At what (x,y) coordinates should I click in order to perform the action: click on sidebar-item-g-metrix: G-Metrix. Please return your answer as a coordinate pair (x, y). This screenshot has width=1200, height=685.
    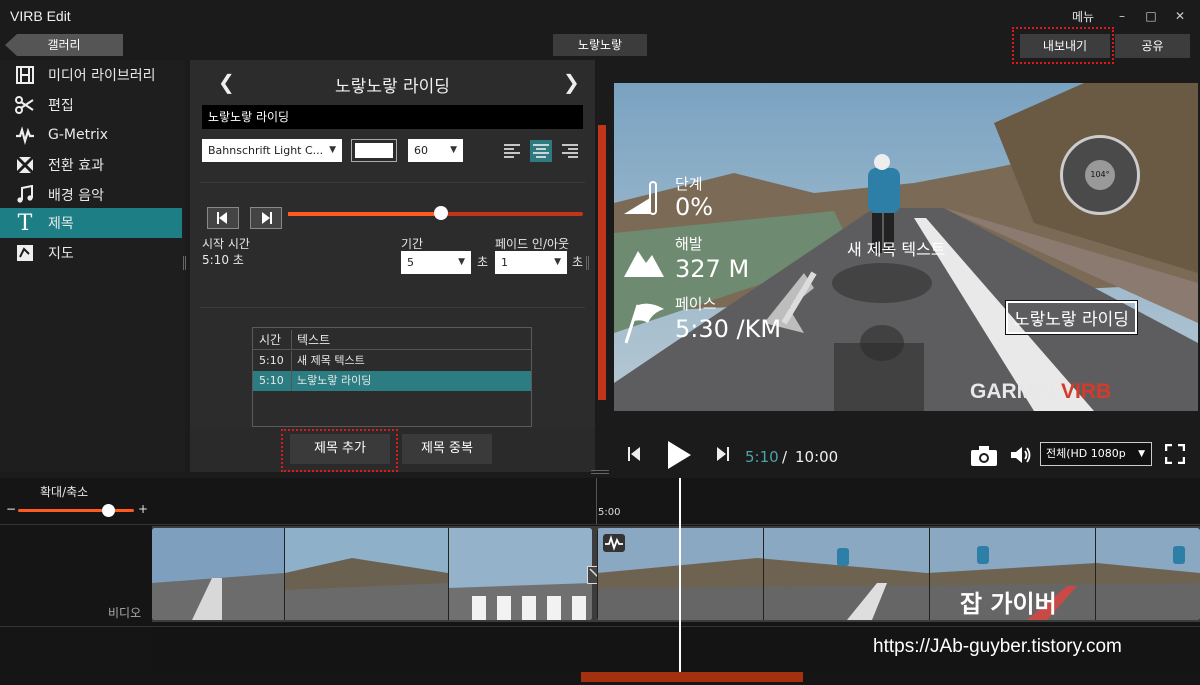
    Looking at the image, I should click on (91, 135).